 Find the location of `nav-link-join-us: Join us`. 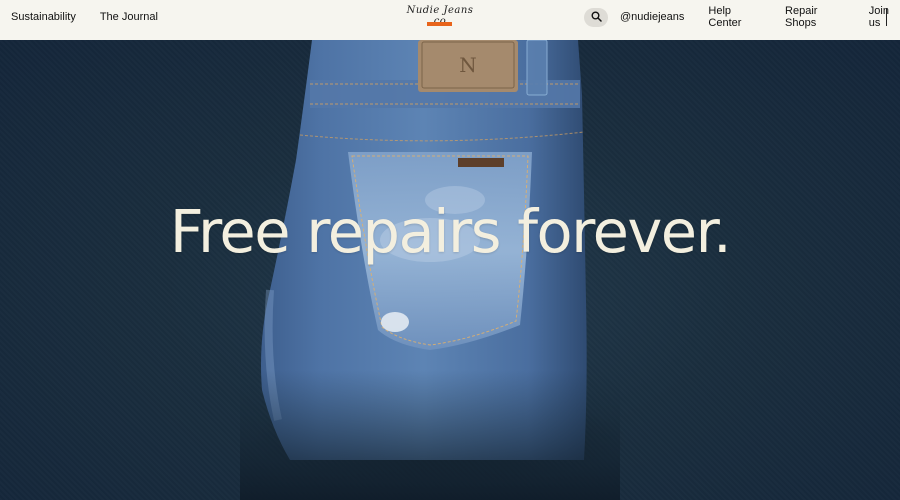

nav-link-join-us: Join us is located at coordinates (884, 17).